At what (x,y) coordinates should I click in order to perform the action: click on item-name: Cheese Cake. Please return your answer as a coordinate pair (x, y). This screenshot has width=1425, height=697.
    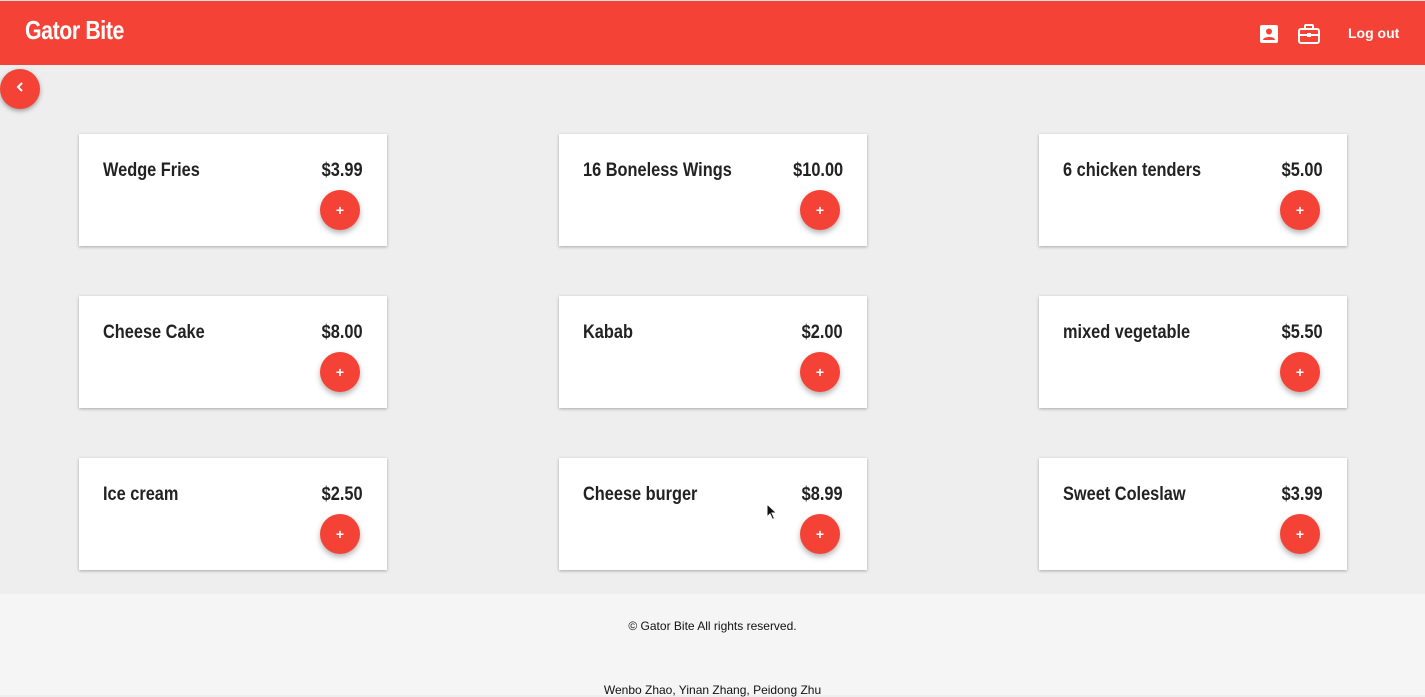
    Looking at the image, I should click on (154, 332).